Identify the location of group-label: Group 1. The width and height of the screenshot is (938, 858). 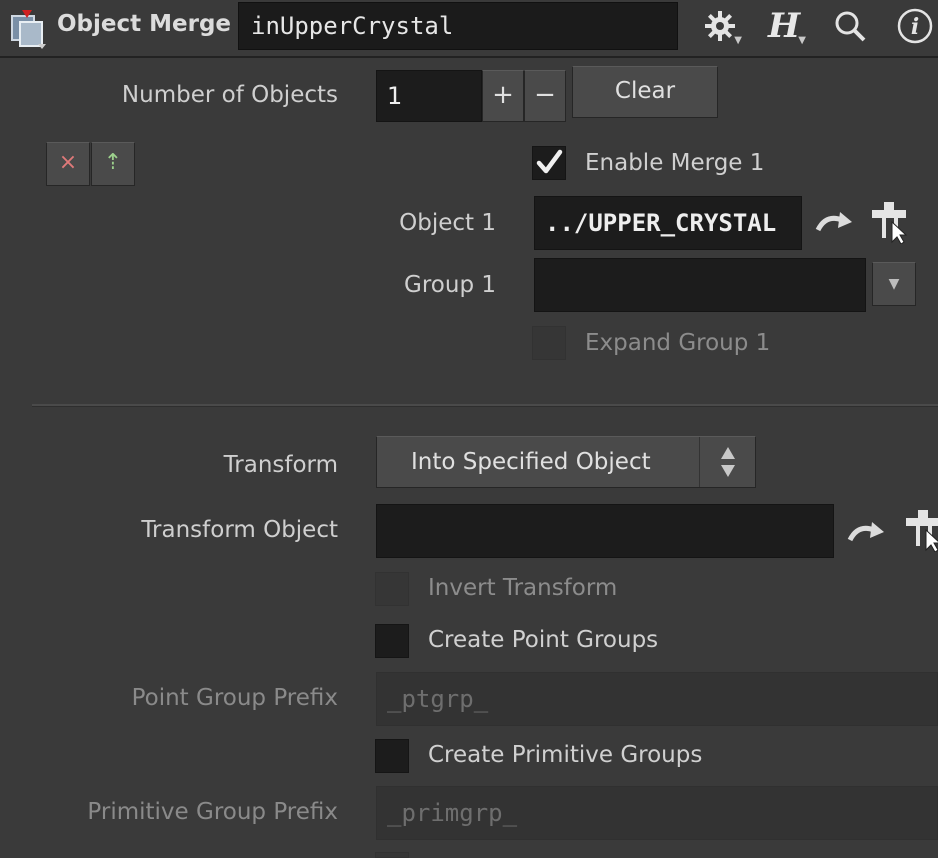
(450, 285).